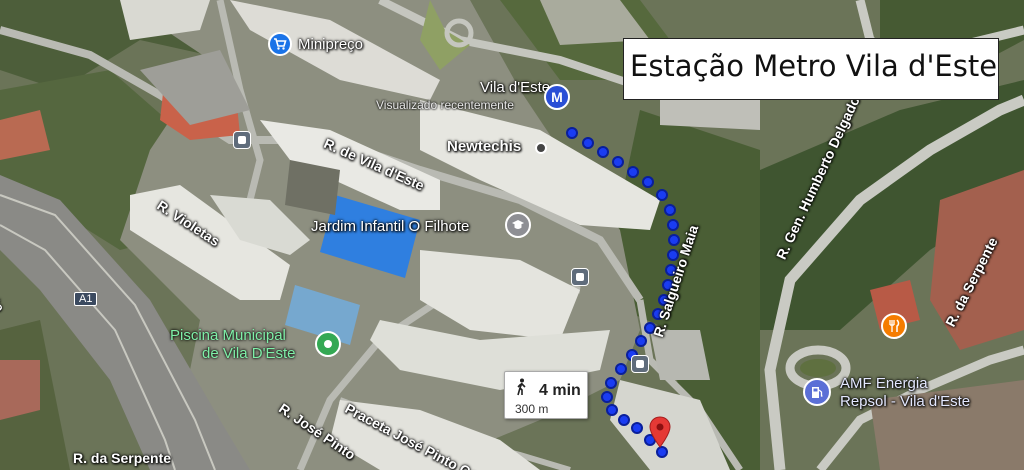 This screenshot has height=470, width=1024. Describe the element at coordinates (280, 44) in the screenshot. I see `shopping-cart-icon` at that location.